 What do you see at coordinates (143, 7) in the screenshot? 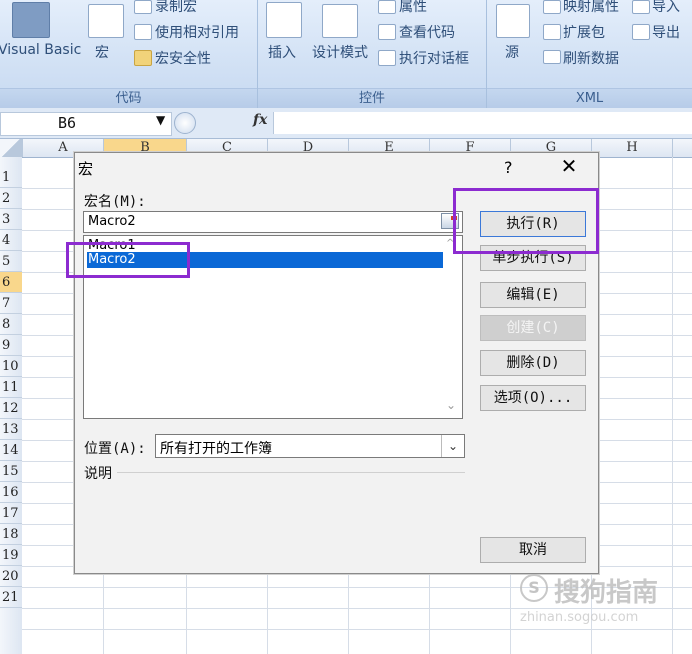
I see `record-macro-icon` at bounding box center [143, 7].